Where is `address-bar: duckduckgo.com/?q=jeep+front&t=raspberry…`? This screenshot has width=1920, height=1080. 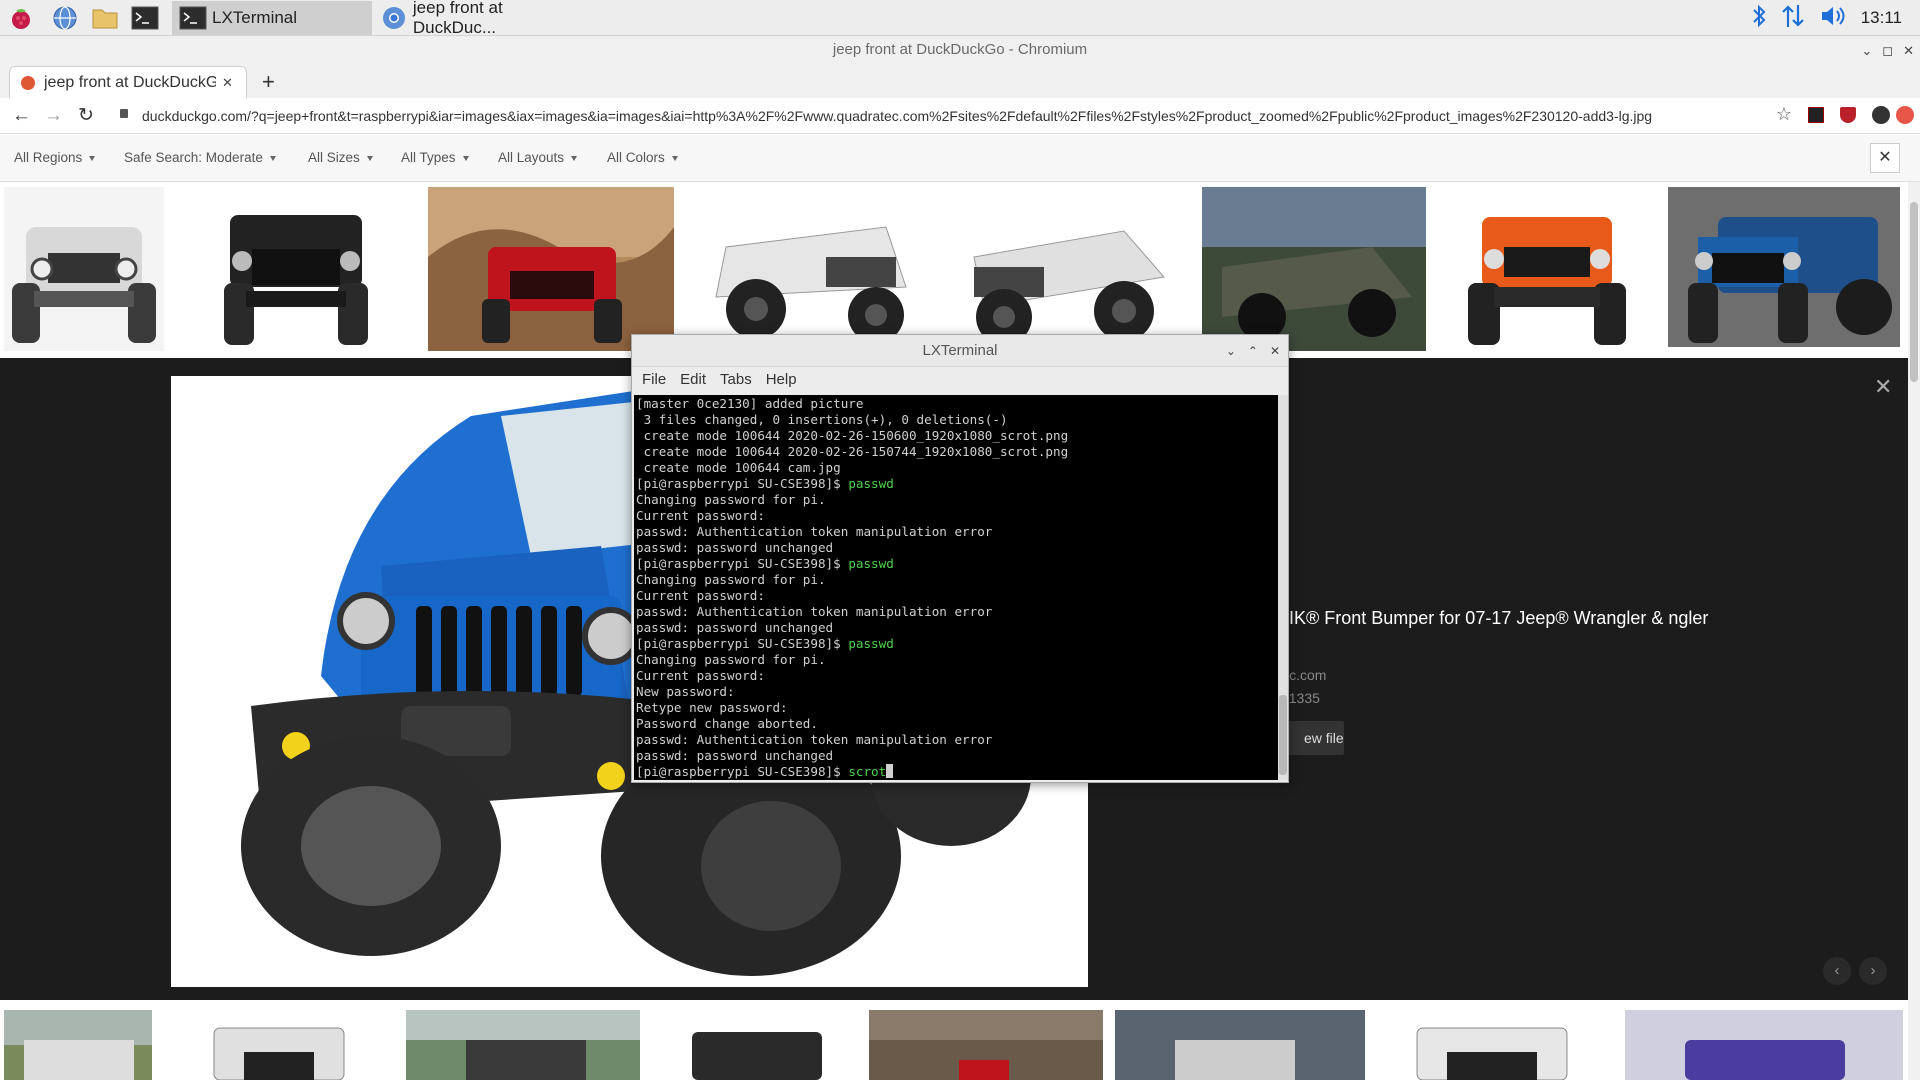 address-bar: duckduckgo.com/?q=jeep+front&t=raspberry… is located at coordinates (971, 116).